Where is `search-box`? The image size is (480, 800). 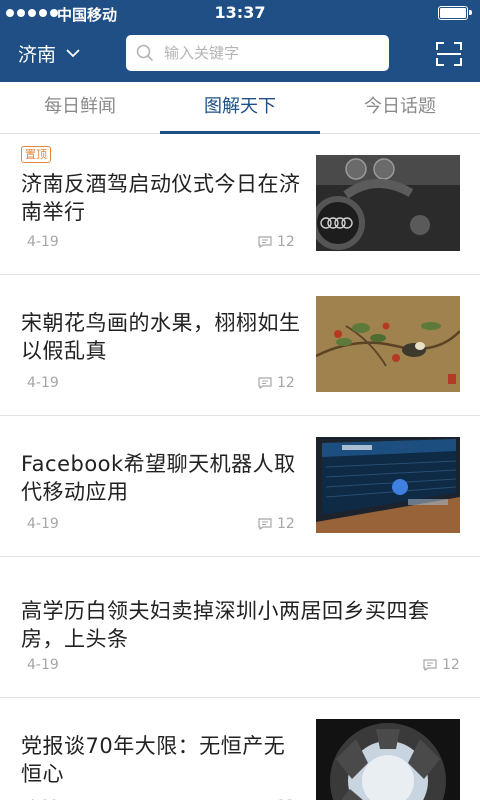
search-box is located at coordinates (257, 53).